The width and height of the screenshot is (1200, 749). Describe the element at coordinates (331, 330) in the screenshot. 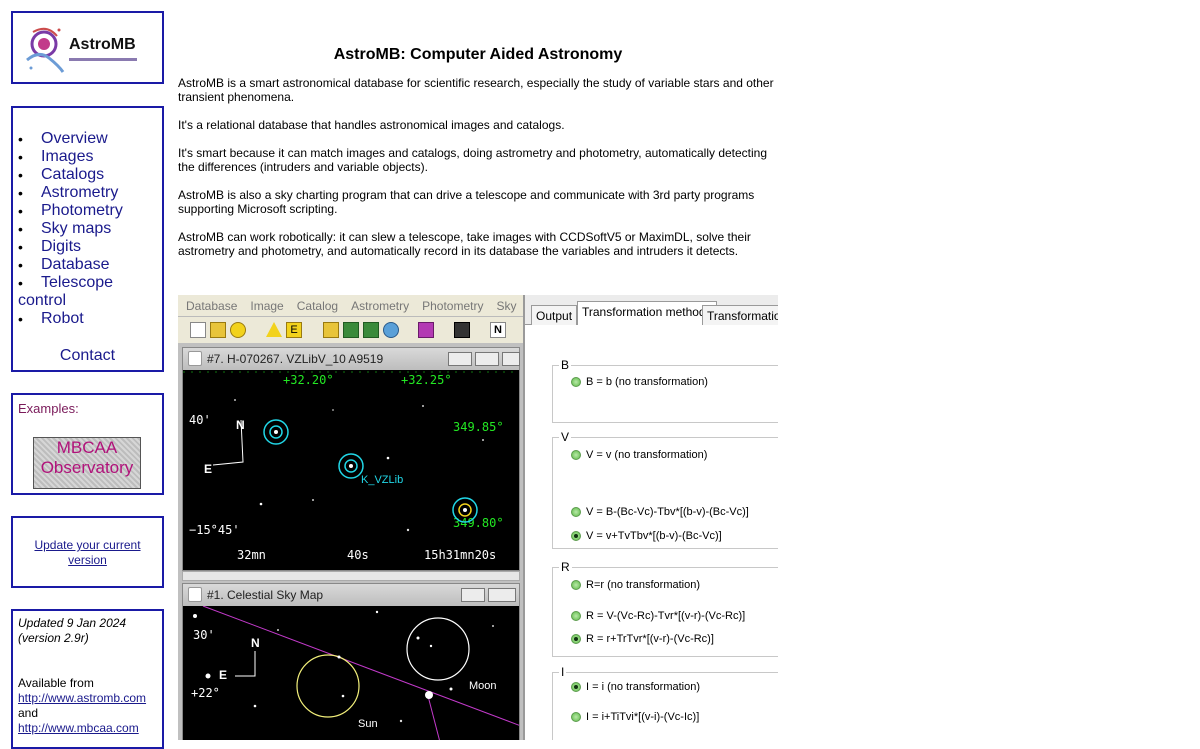

I see `folder-icon` at that location.